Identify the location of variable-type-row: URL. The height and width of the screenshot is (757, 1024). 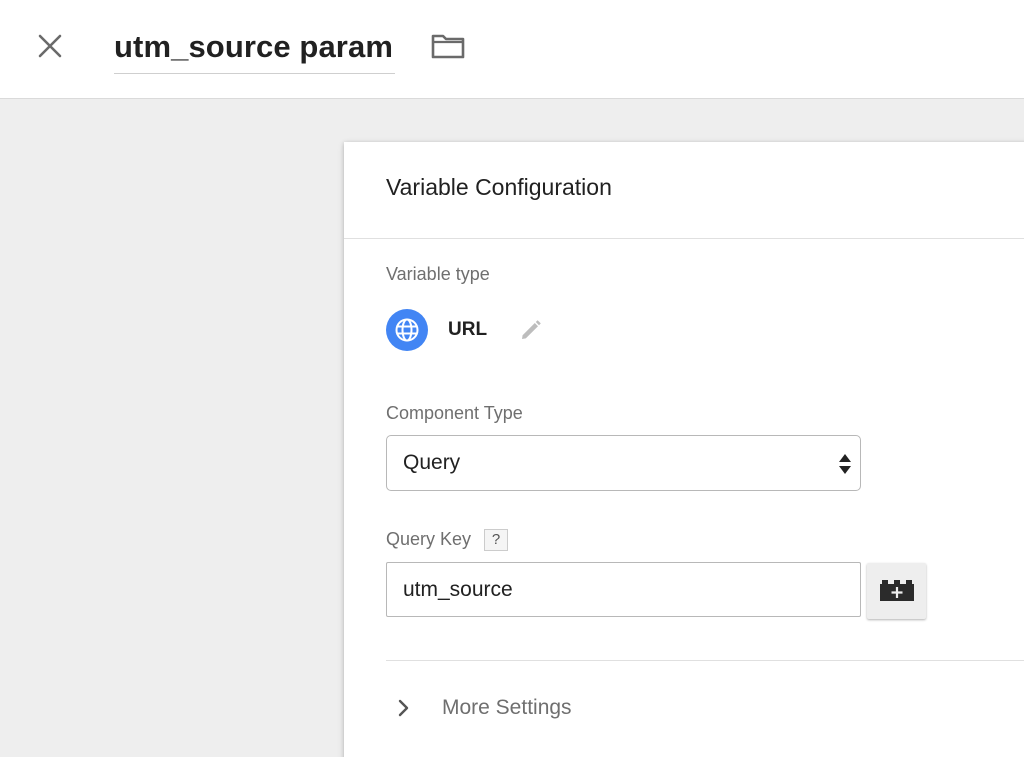
(465, 330).